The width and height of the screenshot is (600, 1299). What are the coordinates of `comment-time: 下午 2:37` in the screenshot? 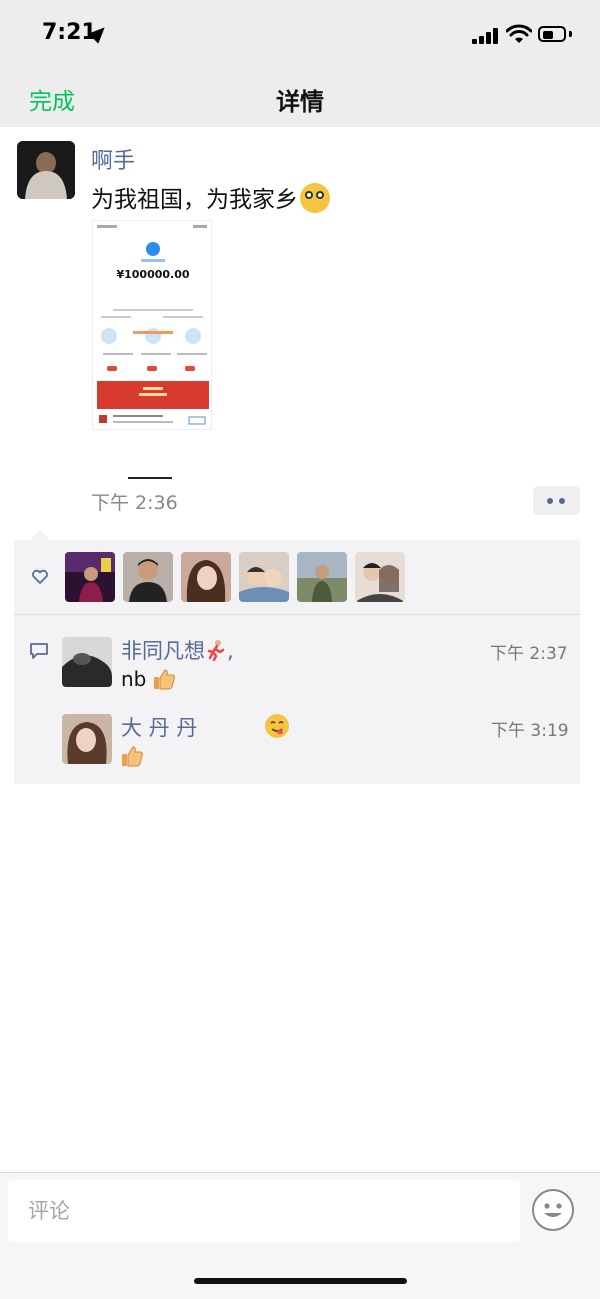 It's located at (529, 654).